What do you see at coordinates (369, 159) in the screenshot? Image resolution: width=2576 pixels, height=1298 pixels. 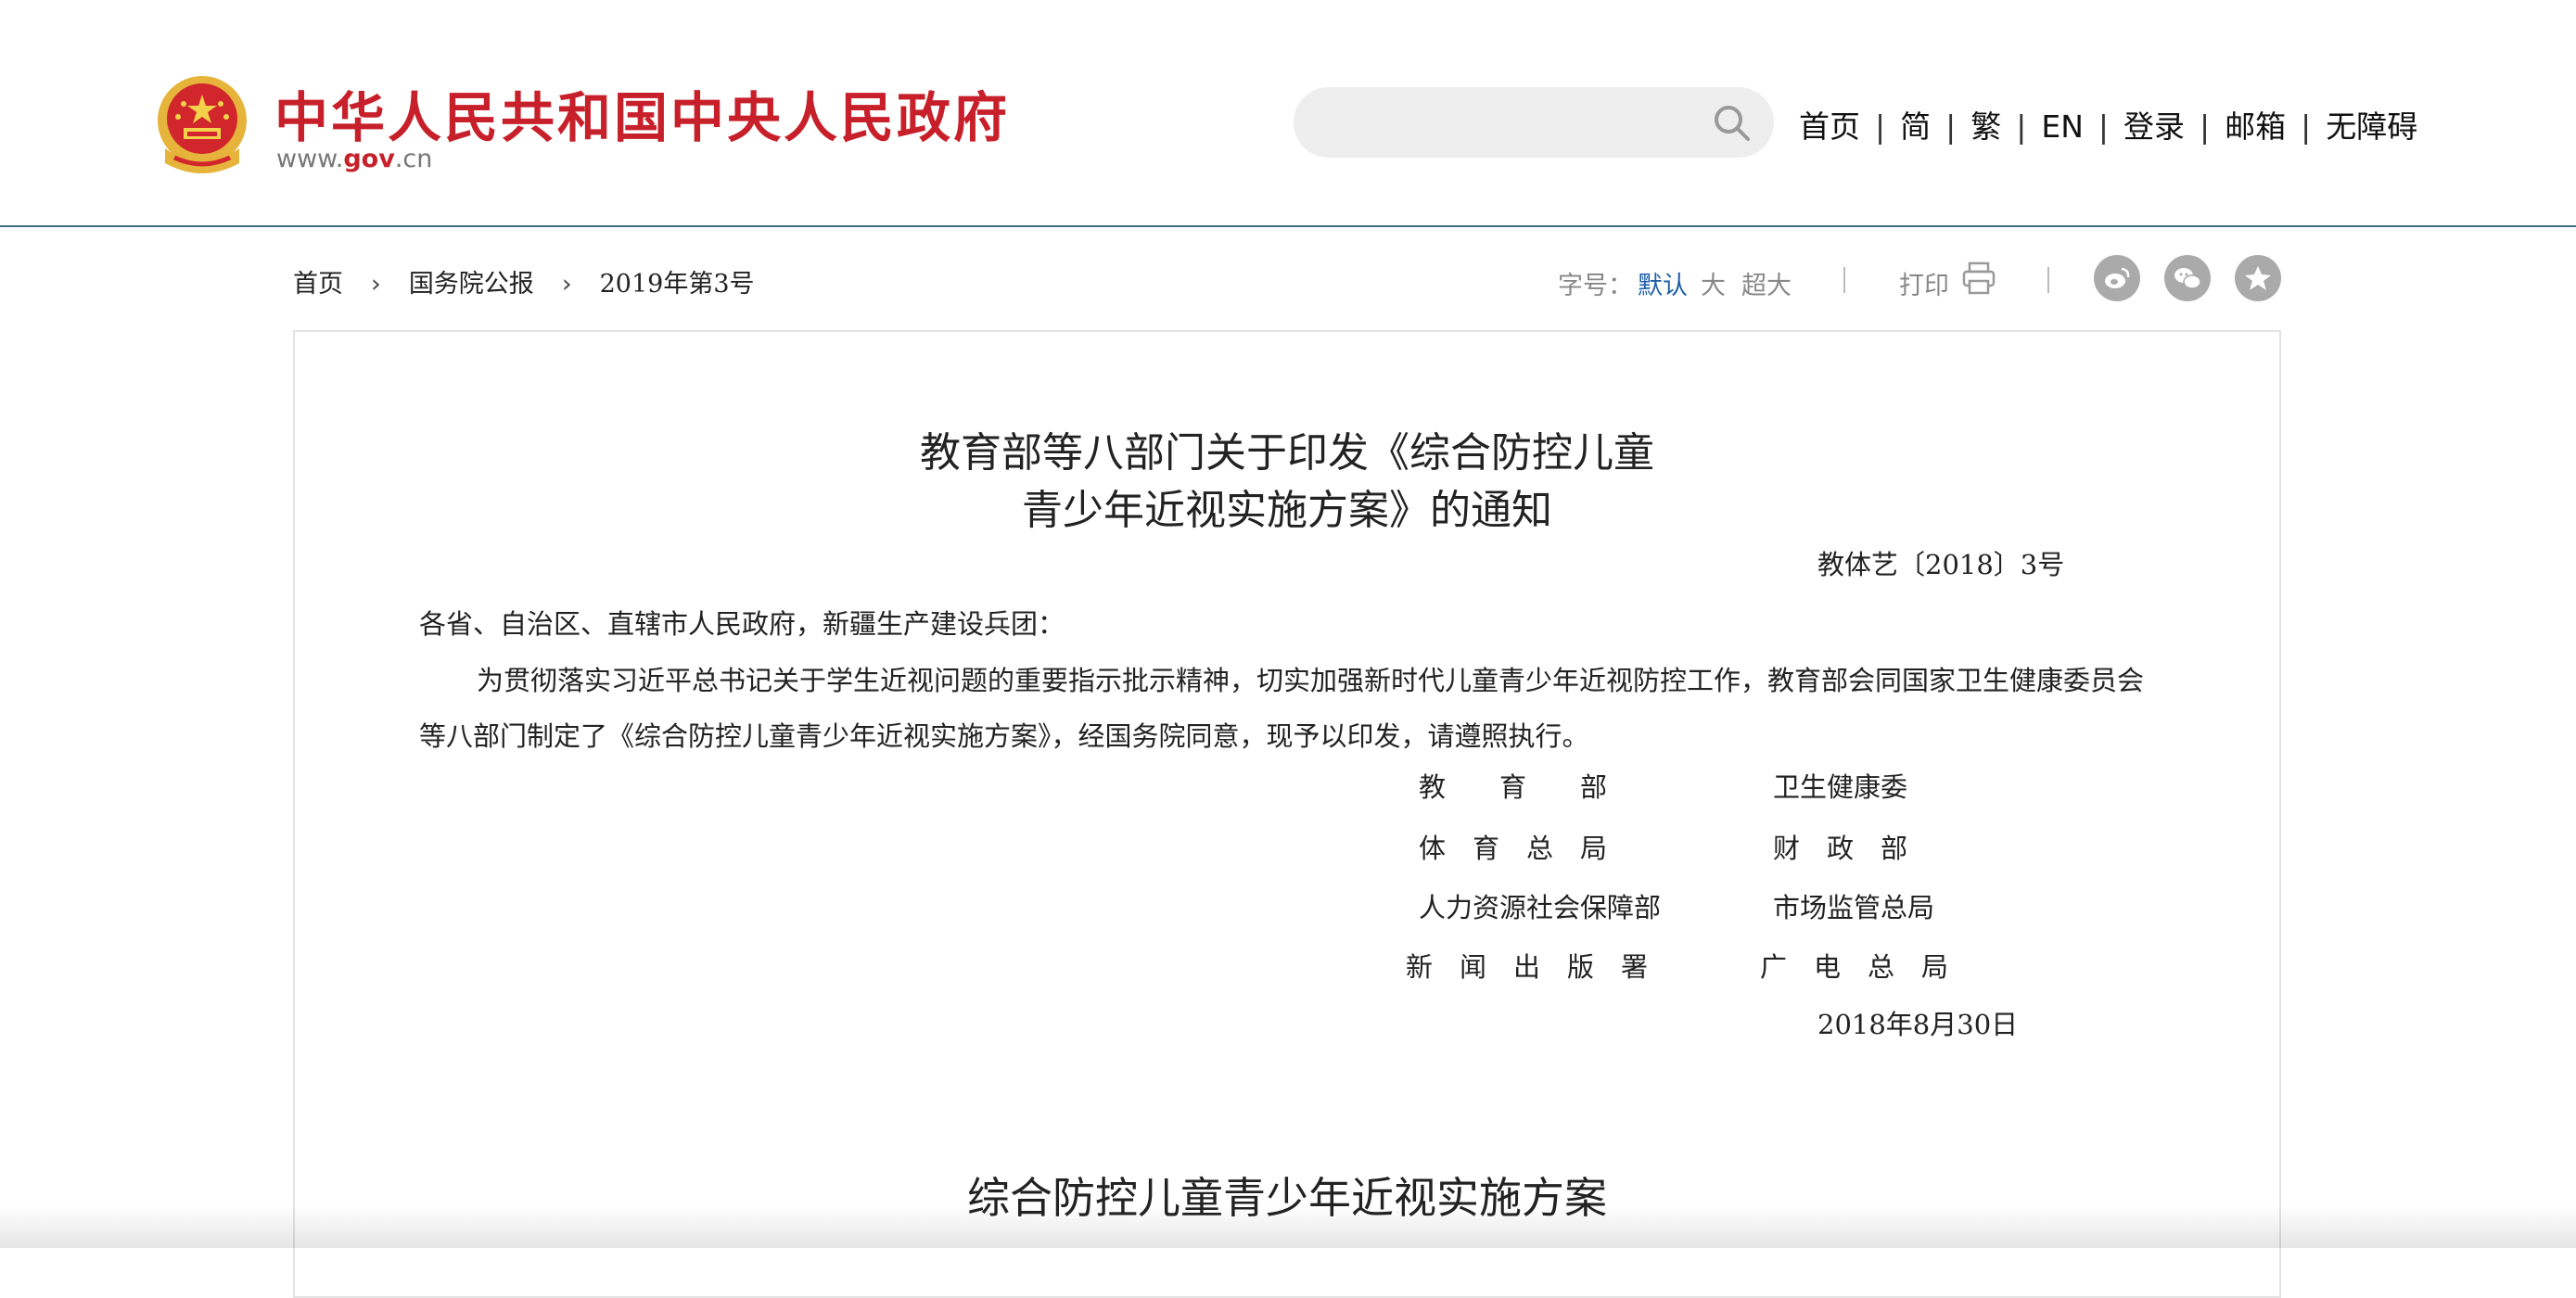 I see `site-url-domain: gov` at bounding box center [369, 159].